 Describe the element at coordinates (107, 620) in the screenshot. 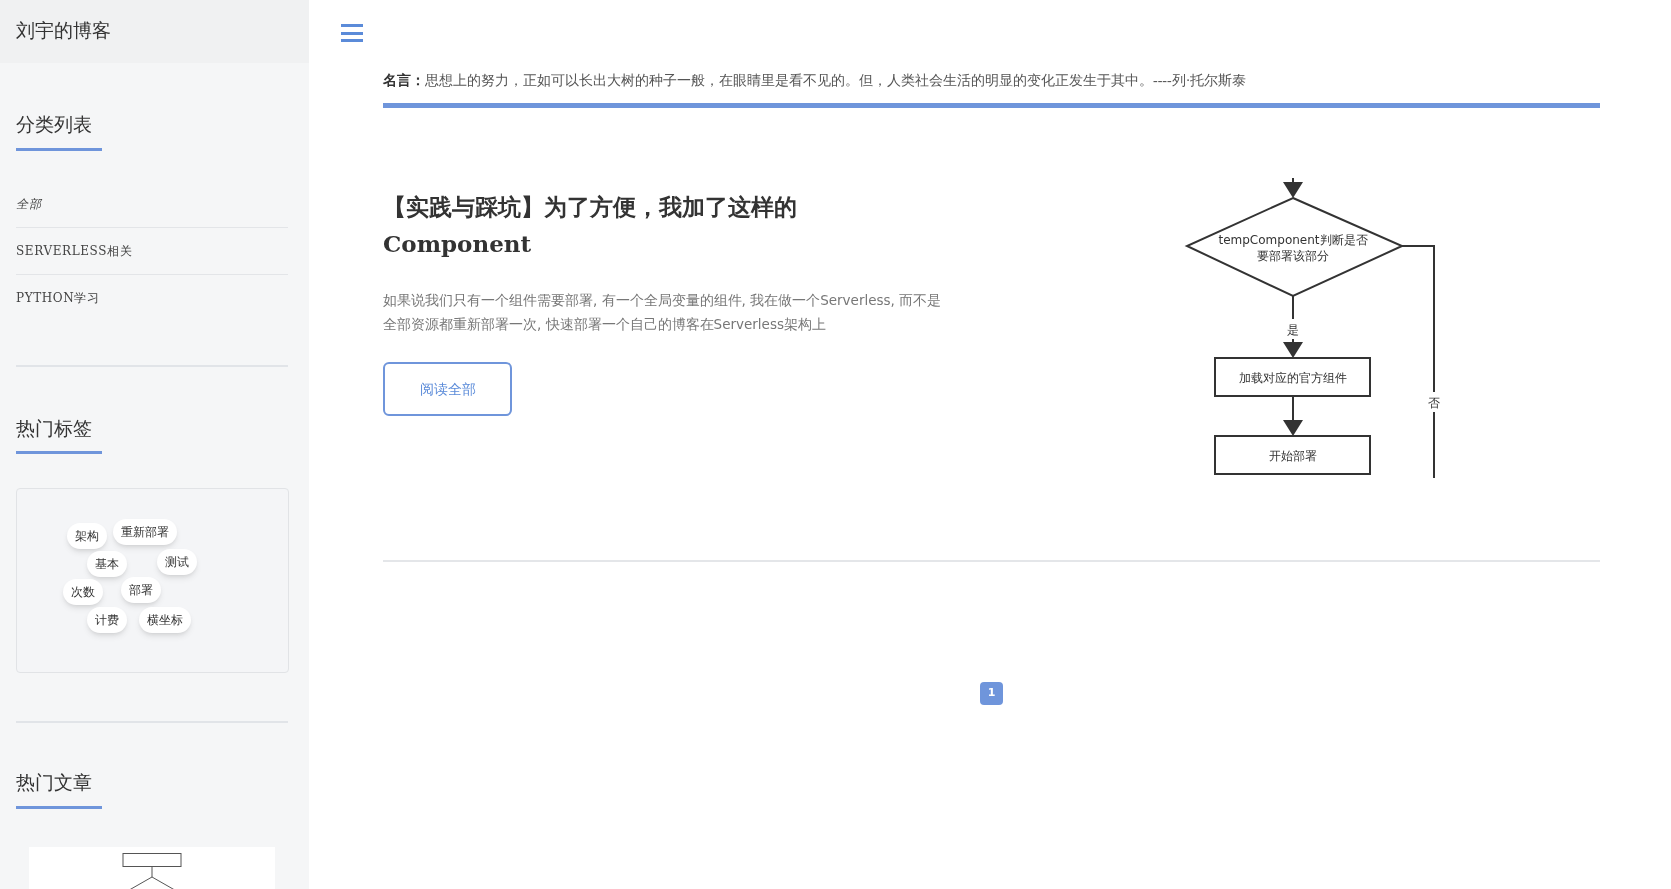

I see `tag-chip: 计费` at that location.